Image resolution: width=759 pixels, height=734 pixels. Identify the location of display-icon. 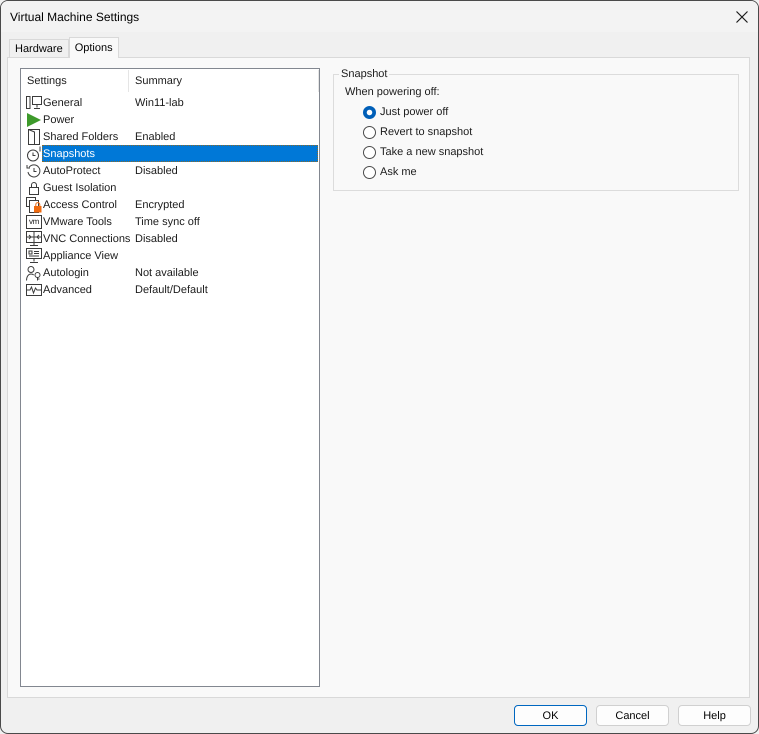
(34, 256).